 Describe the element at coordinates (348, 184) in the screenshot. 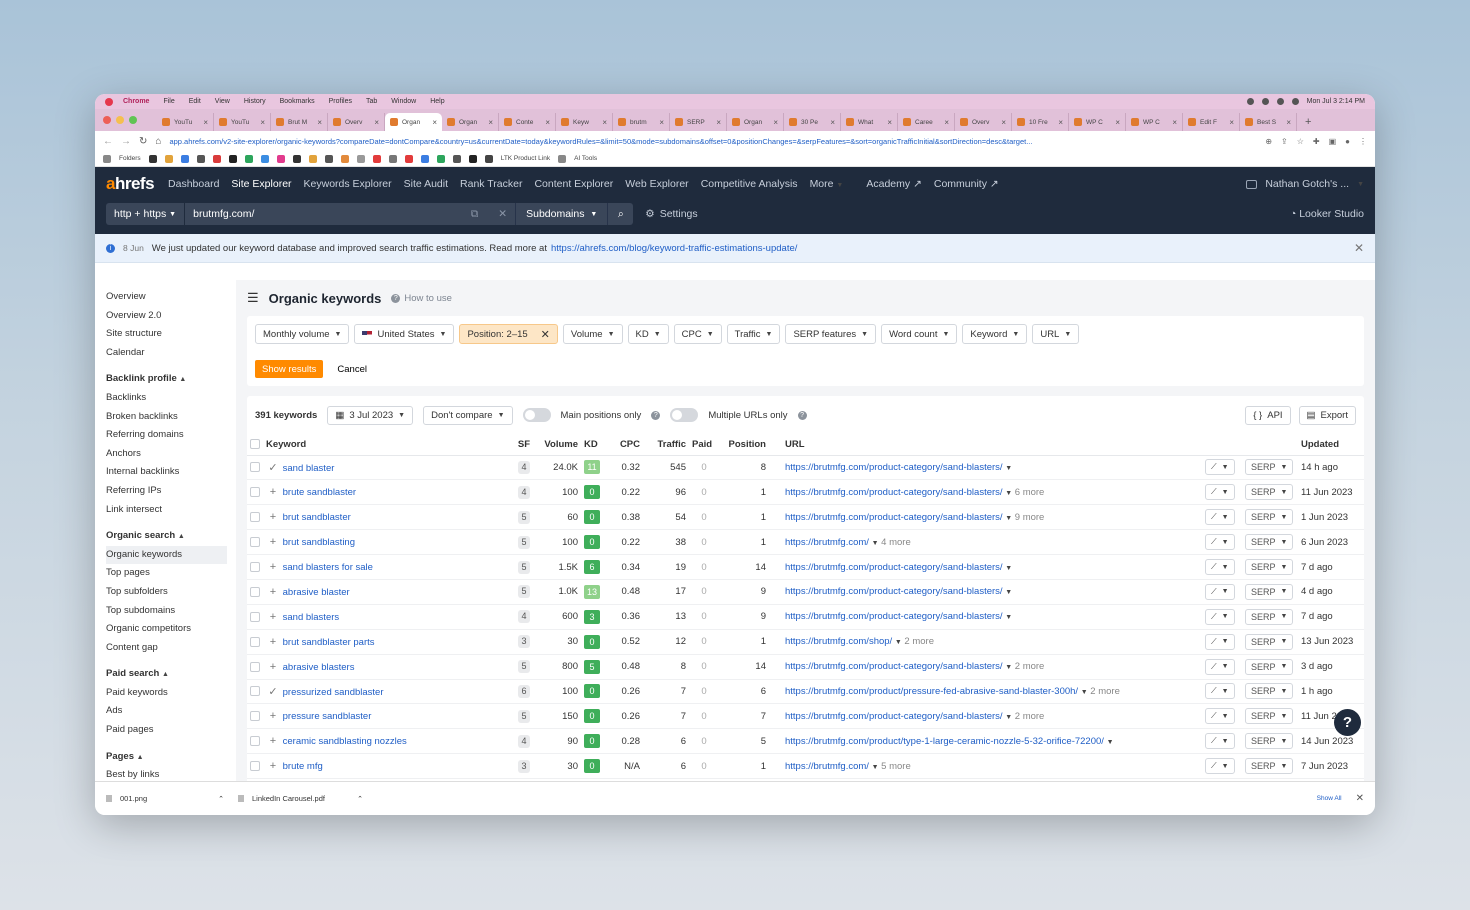

I see `nav-keywords-explorer: Keywords Explorer` at that location.